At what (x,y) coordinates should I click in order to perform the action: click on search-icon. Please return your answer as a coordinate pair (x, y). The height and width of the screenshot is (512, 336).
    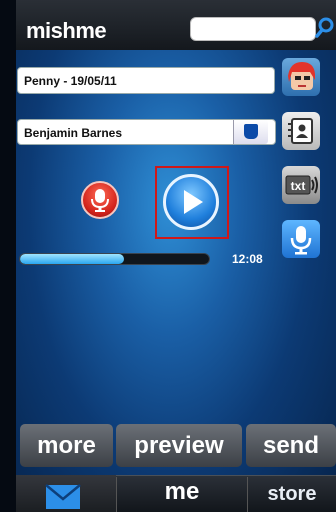
    Looking at the image, I should click on (325, 28).